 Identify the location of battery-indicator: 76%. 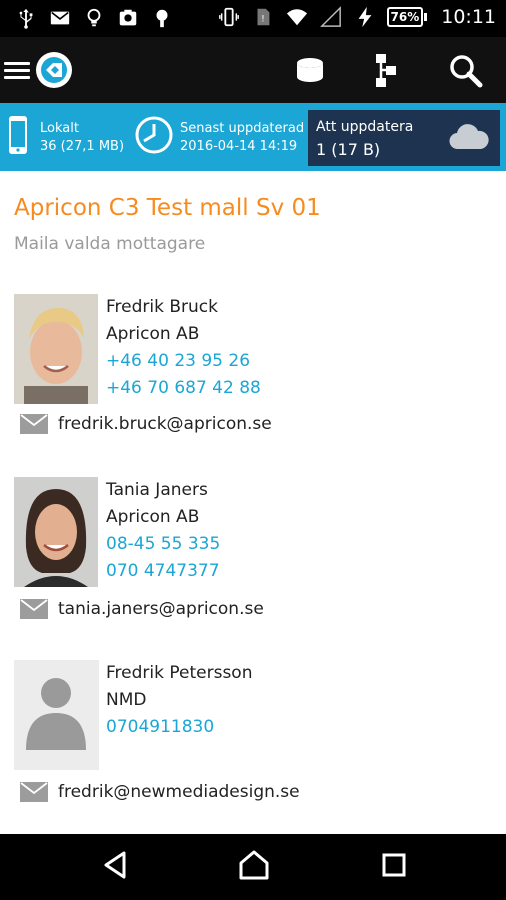
(407, 17).